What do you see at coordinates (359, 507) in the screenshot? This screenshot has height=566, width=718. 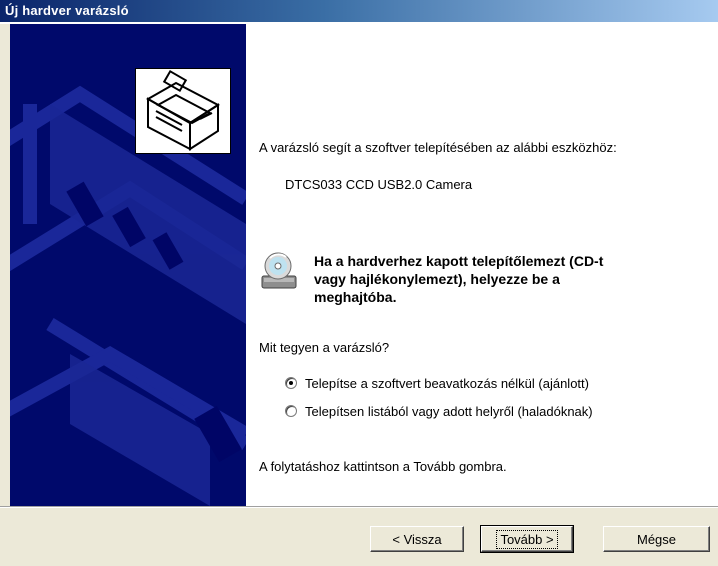 I see `button-separator` at bounding box center [359, 507].